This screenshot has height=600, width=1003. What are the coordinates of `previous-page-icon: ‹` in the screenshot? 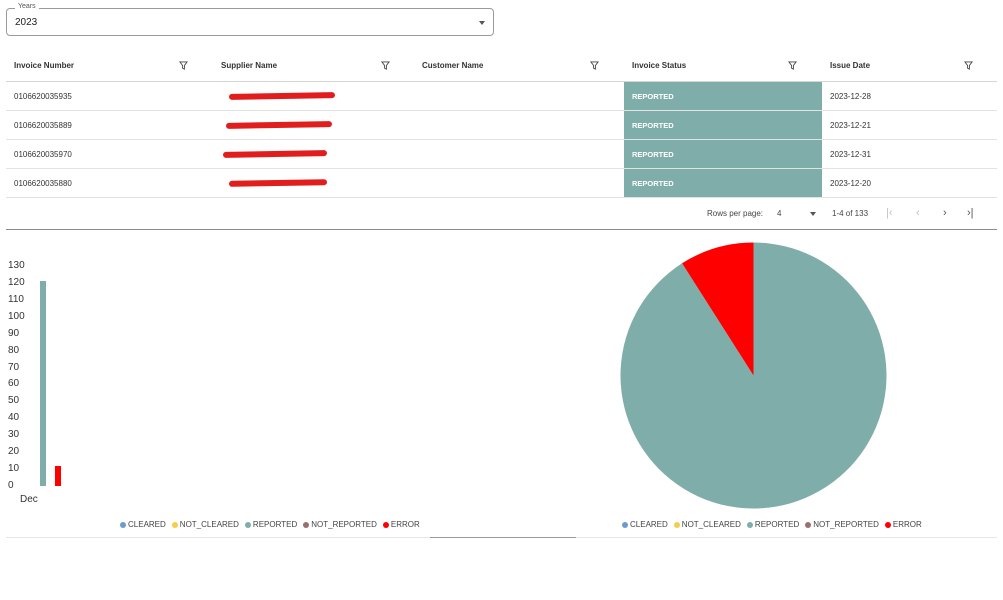 It's located at (918, 213).